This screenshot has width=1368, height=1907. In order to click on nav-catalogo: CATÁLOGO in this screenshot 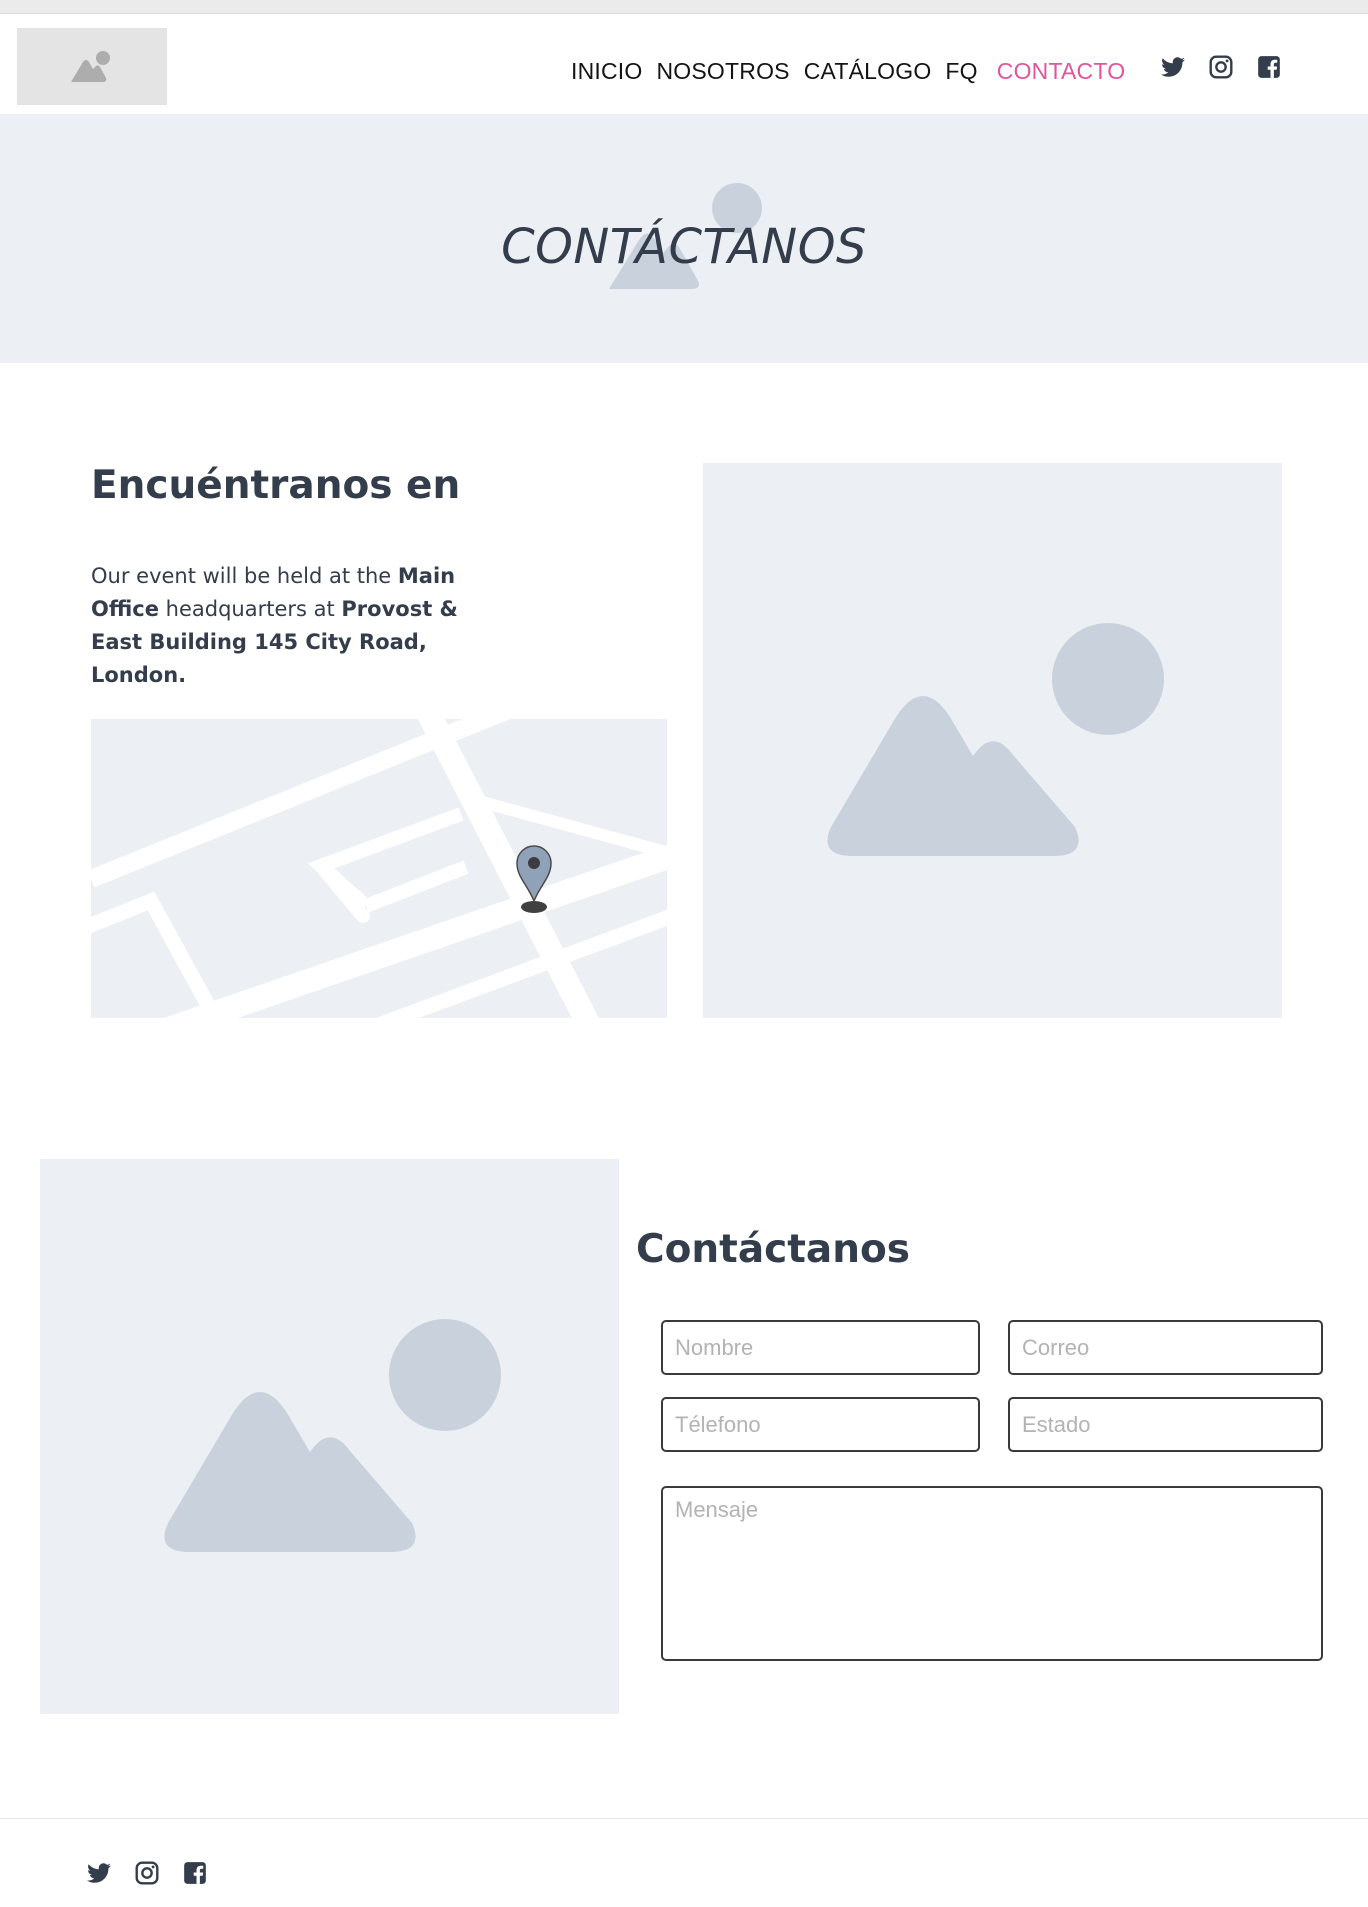, I will do `click(868, 71)`.